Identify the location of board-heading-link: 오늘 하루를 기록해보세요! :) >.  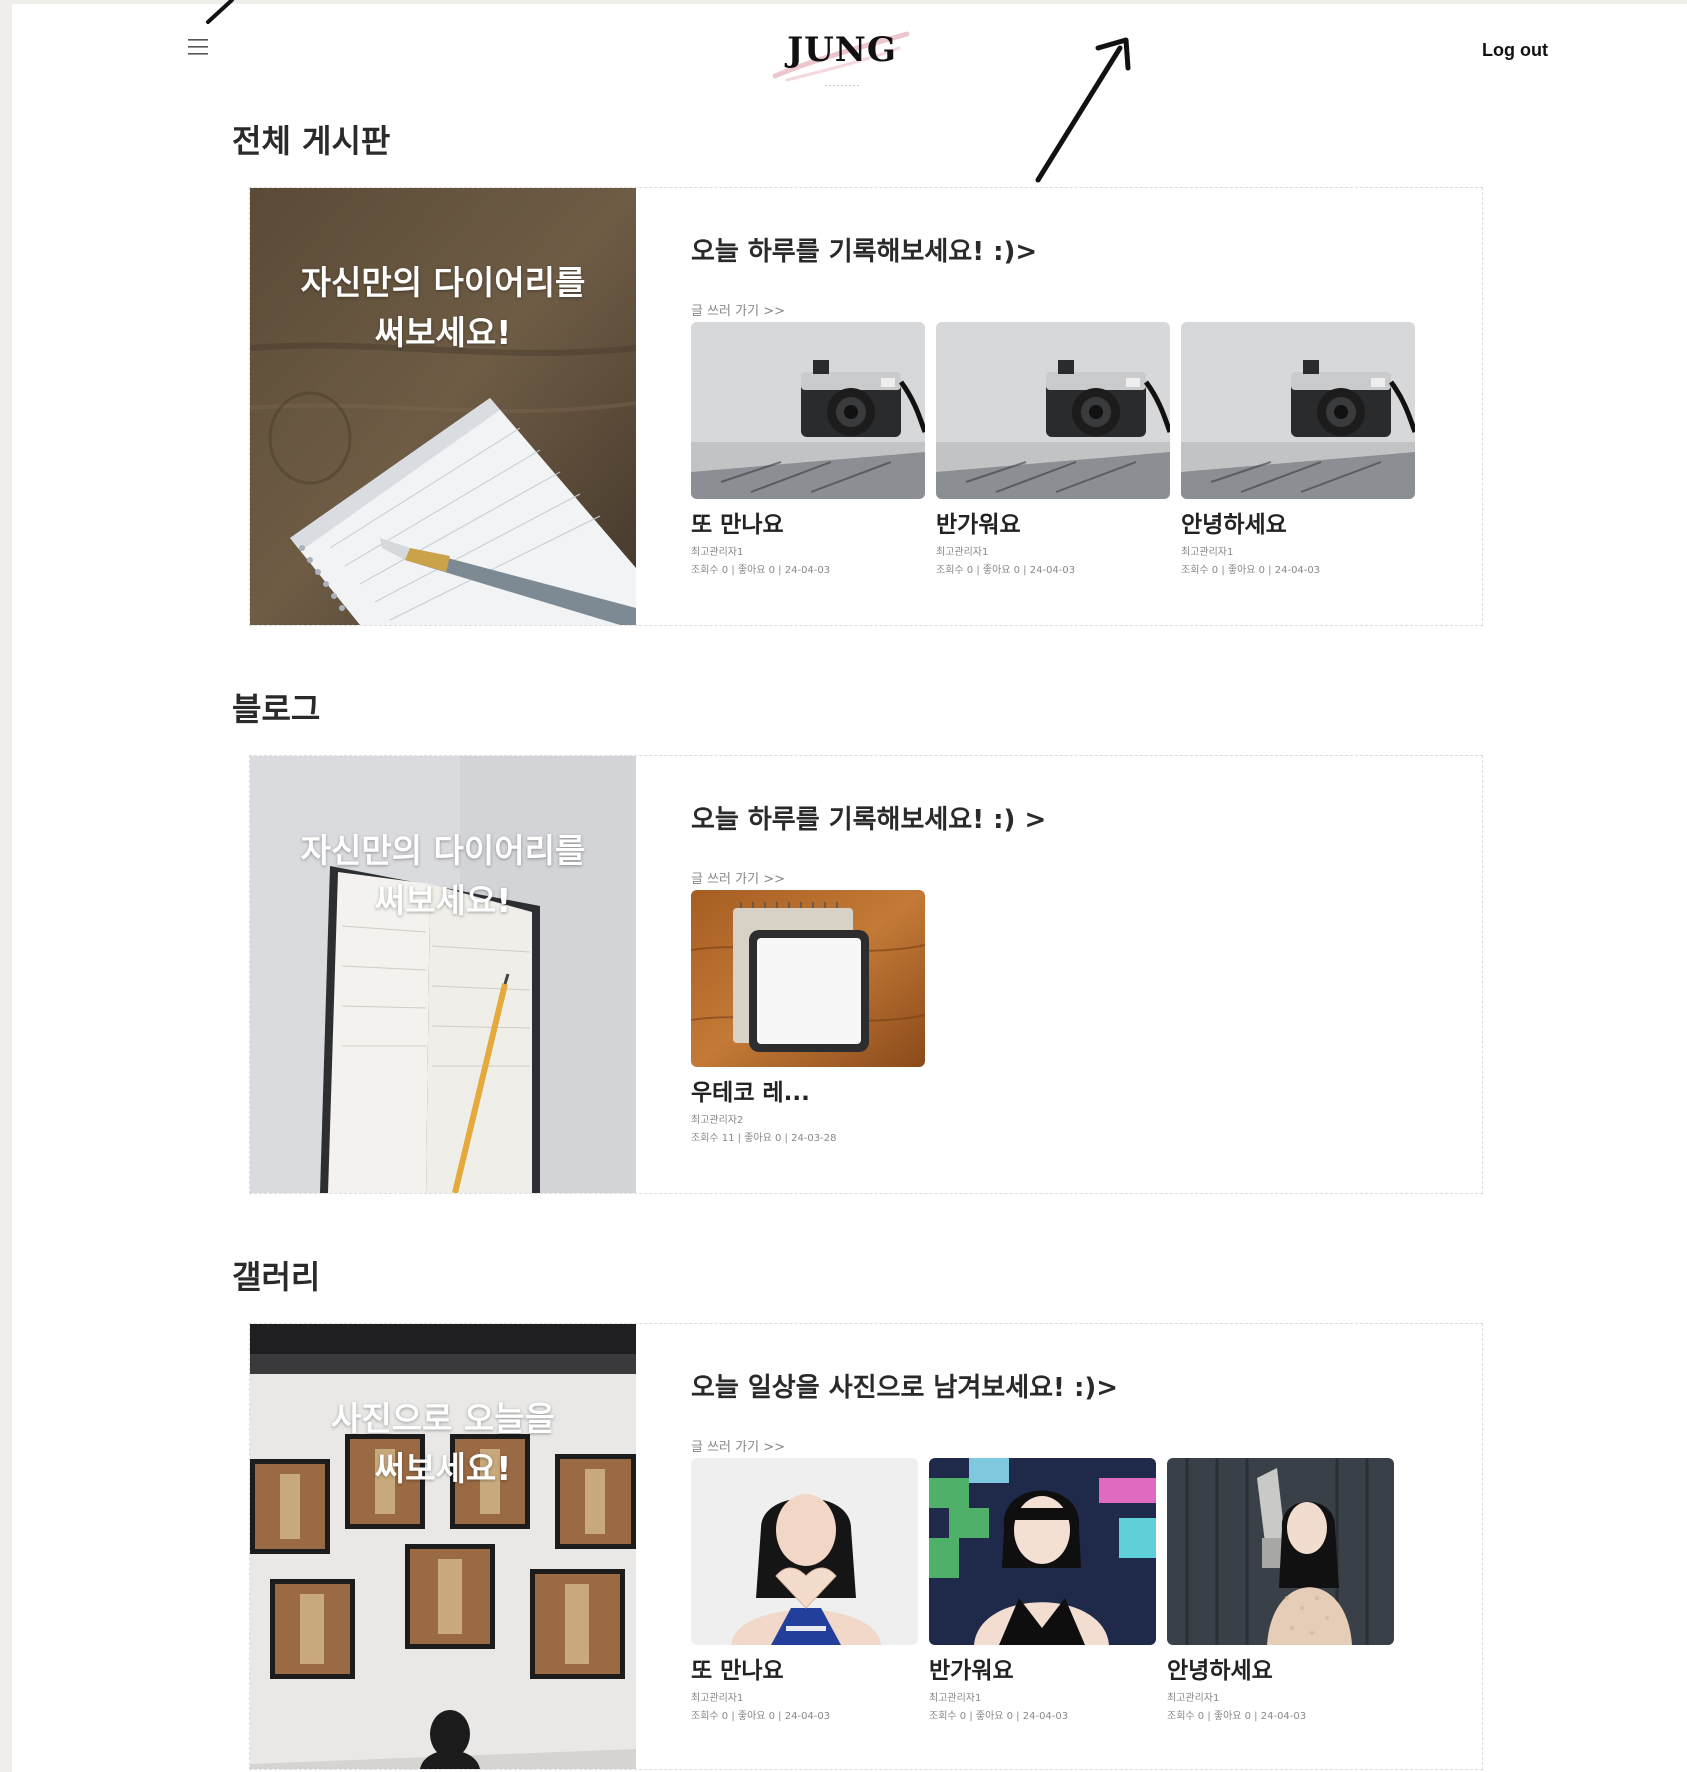
(868, 817).